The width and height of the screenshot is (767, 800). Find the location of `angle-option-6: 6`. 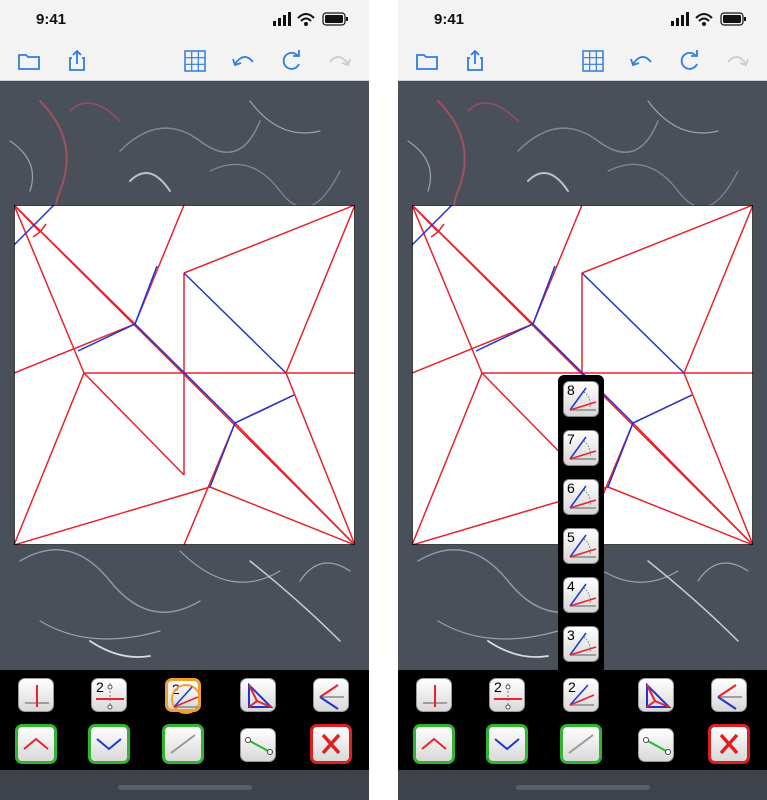

angle-option-6: 6 is located at coordinates (581, 497).